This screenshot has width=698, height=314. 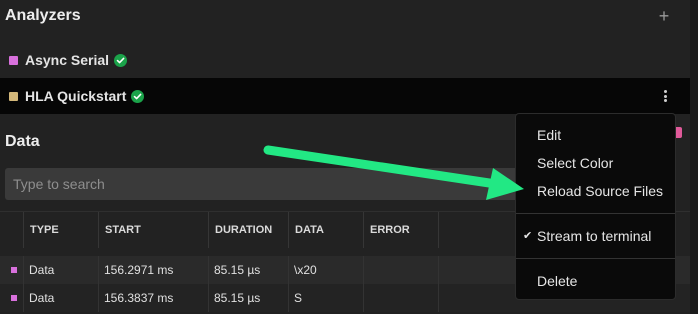 What do you see at coordinates (595, 191) in the screenshot?
I see `menu-item-reload-source-files: Reload Source Files` at bounding box center [595, 191].